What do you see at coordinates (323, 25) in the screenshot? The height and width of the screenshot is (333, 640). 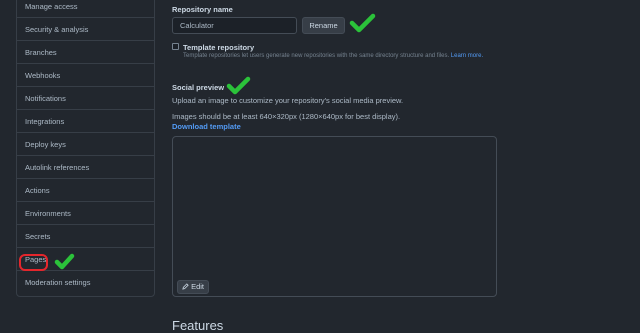 I see `rename-button: Rename` at bounding box center [323, 25].